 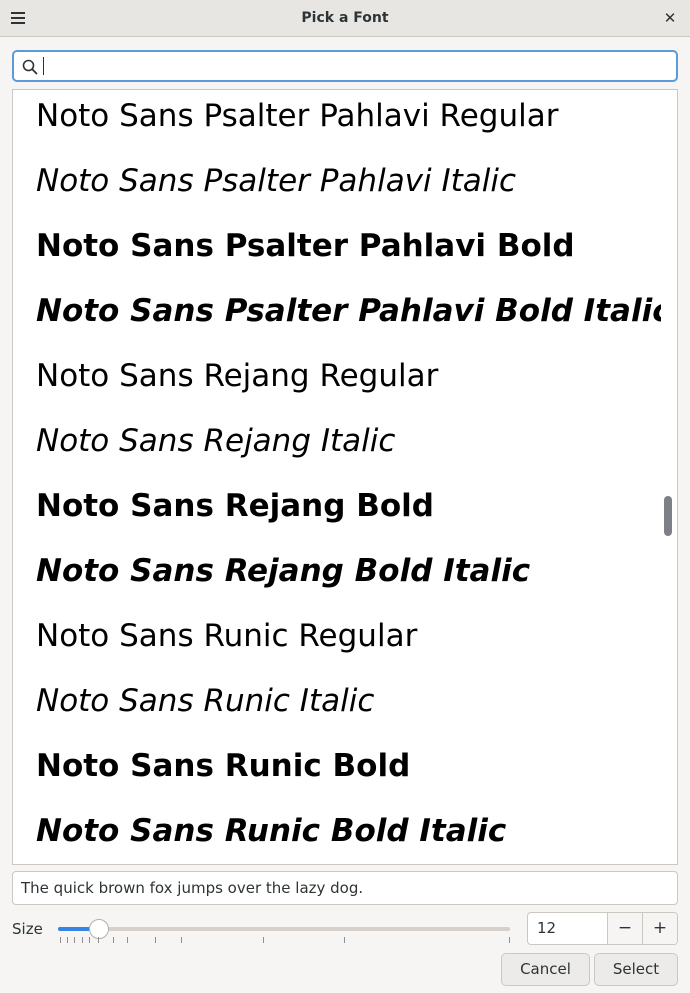 What do you see at coordinates (546, 928) in the screenshot?
I see `size-value: 12` at bounding box center [546, 928].